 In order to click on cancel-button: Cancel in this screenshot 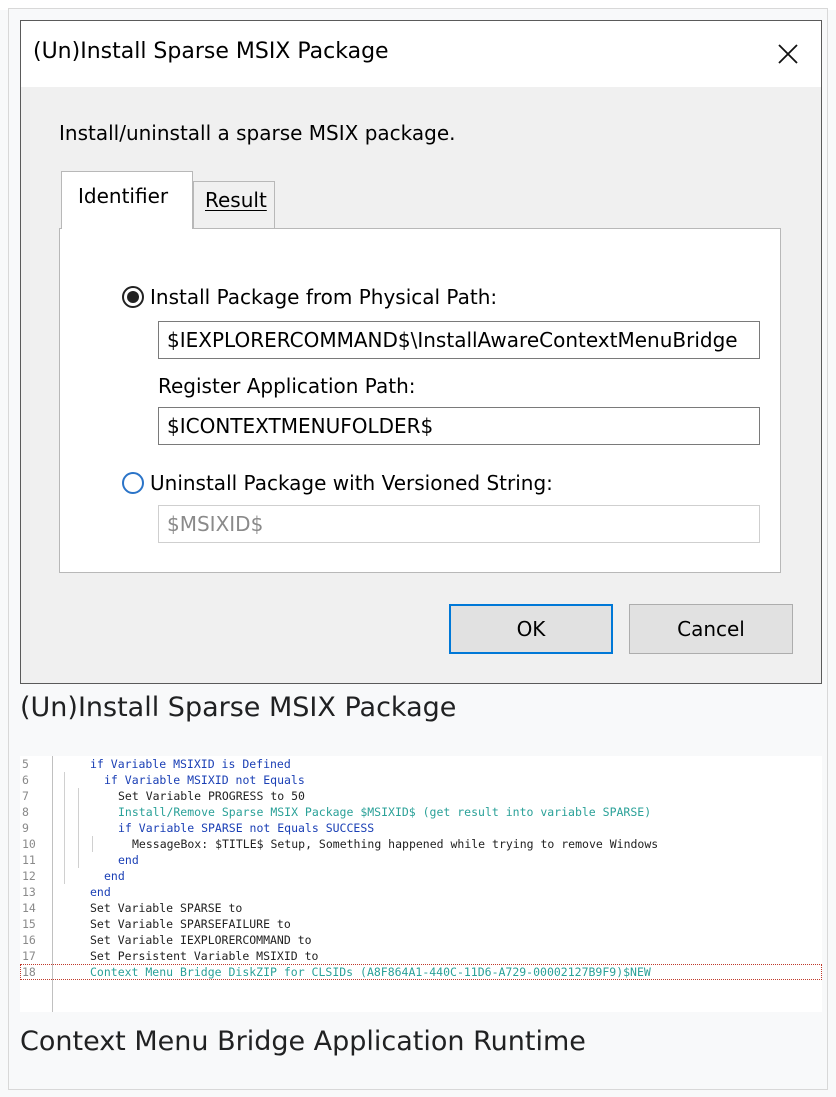, I will do `click(711, 629)`.